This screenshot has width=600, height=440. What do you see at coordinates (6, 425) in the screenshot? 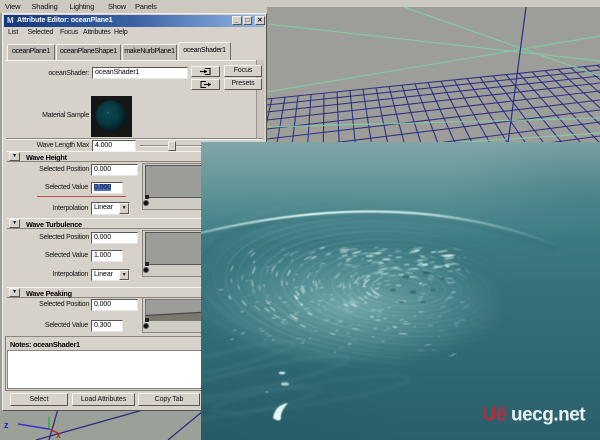
I see `svg-text: z` at bounding box center [6, 425].